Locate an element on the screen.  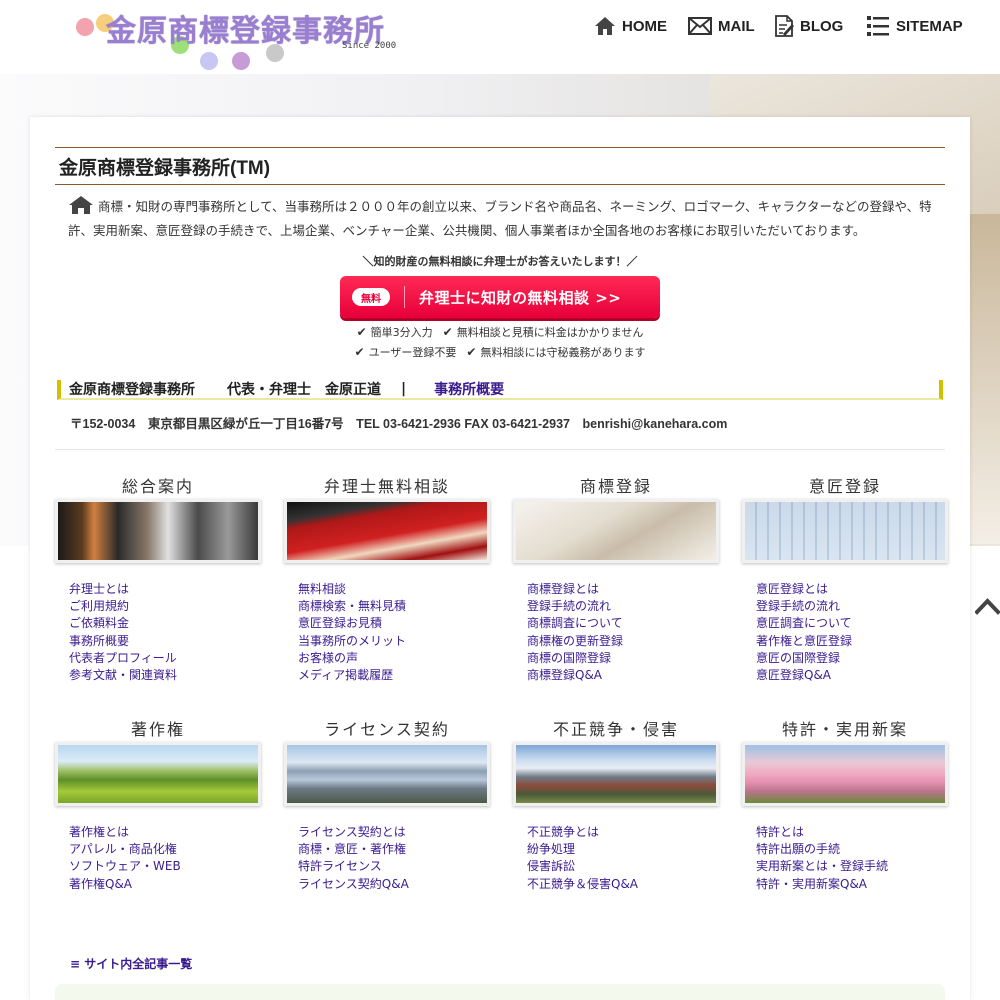
category-link: 不正競争＆侵害Q&A is located at coordinates (623, 884).